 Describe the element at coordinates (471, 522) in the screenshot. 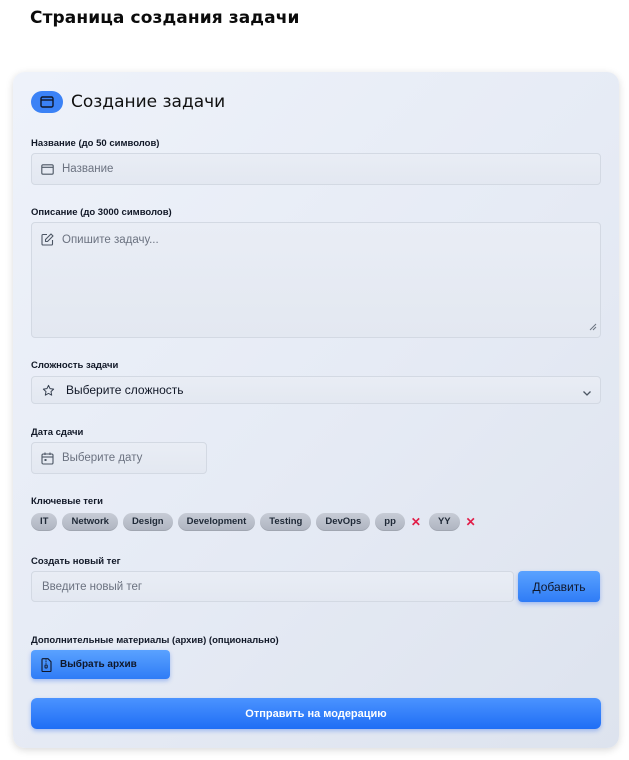

I see `remove-tag-yy-icon: ✕` at that location.